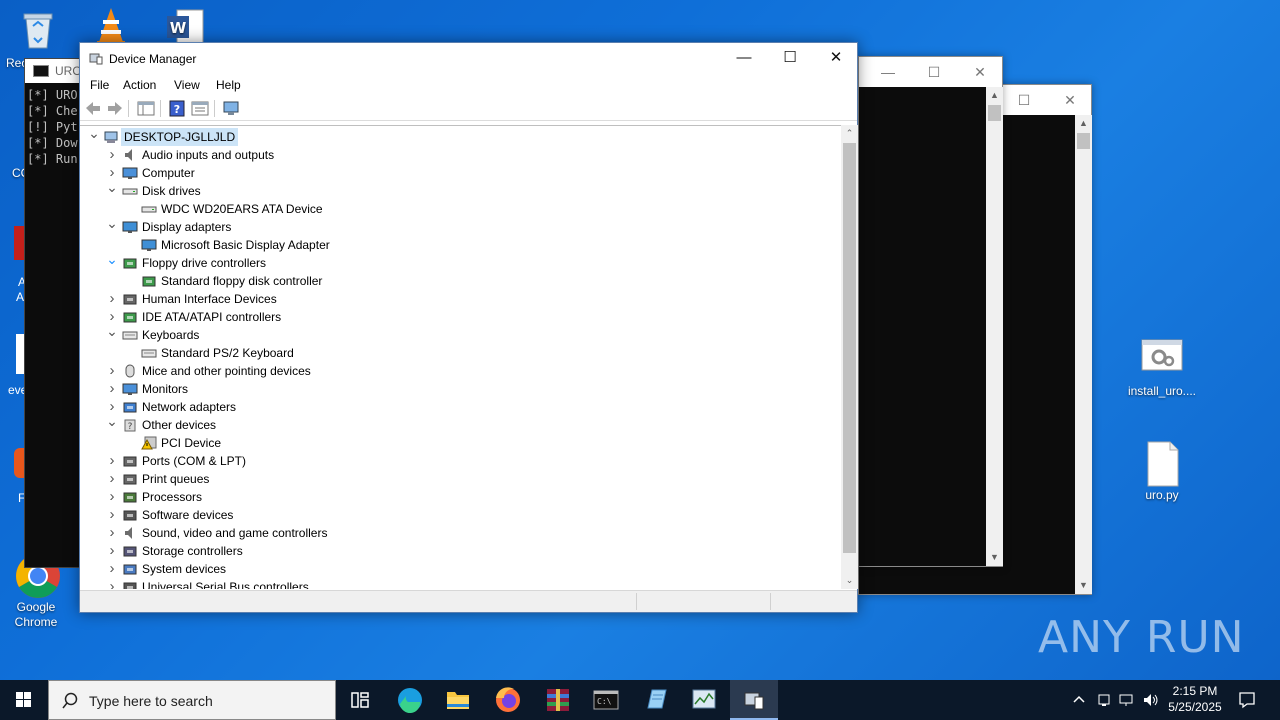 The image size is (1280, 720). Describe the element at coordinates (1127, 700) in the screenshot. I see `ethernet-icon` at that location.